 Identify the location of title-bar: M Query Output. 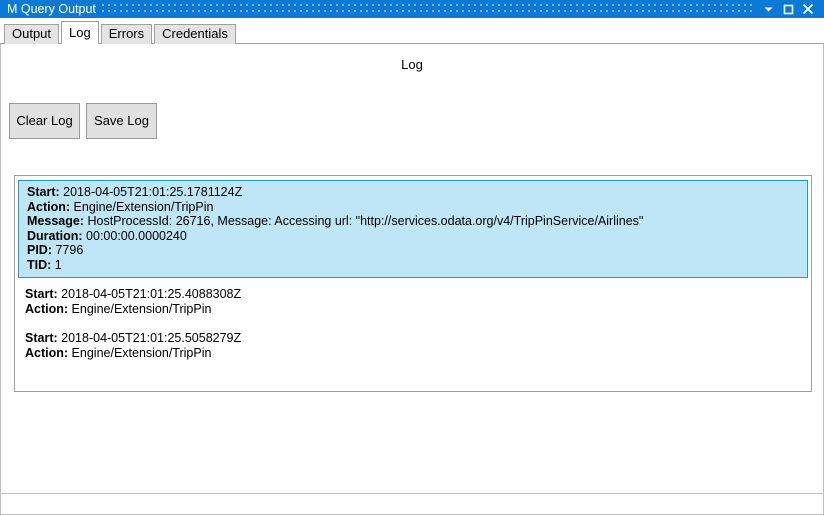
(412, 9).